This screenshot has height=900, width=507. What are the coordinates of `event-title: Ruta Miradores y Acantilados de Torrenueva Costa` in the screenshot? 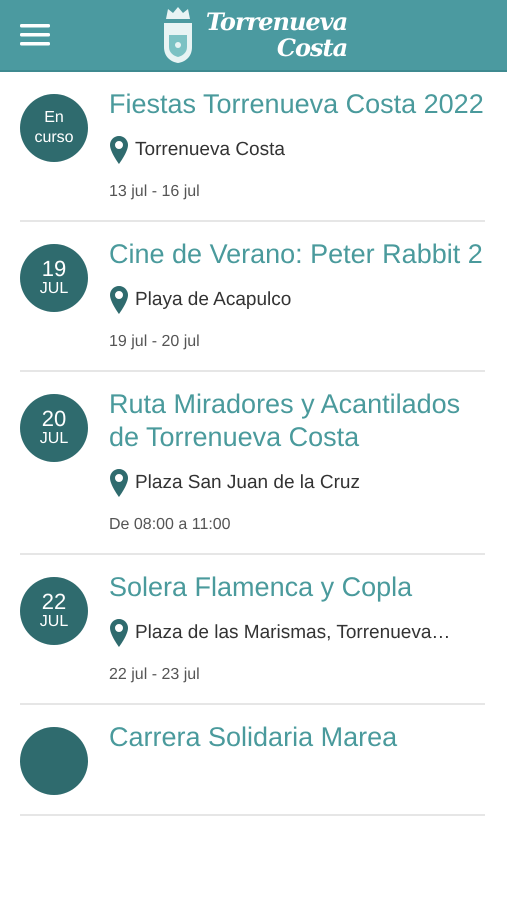 It's located at (285, 421).